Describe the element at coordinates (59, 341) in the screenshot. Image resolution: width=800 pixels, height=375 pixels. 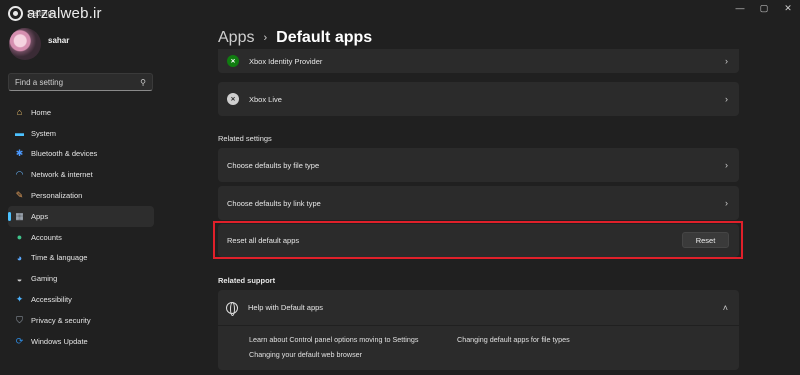
I see `sidebar-item-label: Windows Update` at that location.